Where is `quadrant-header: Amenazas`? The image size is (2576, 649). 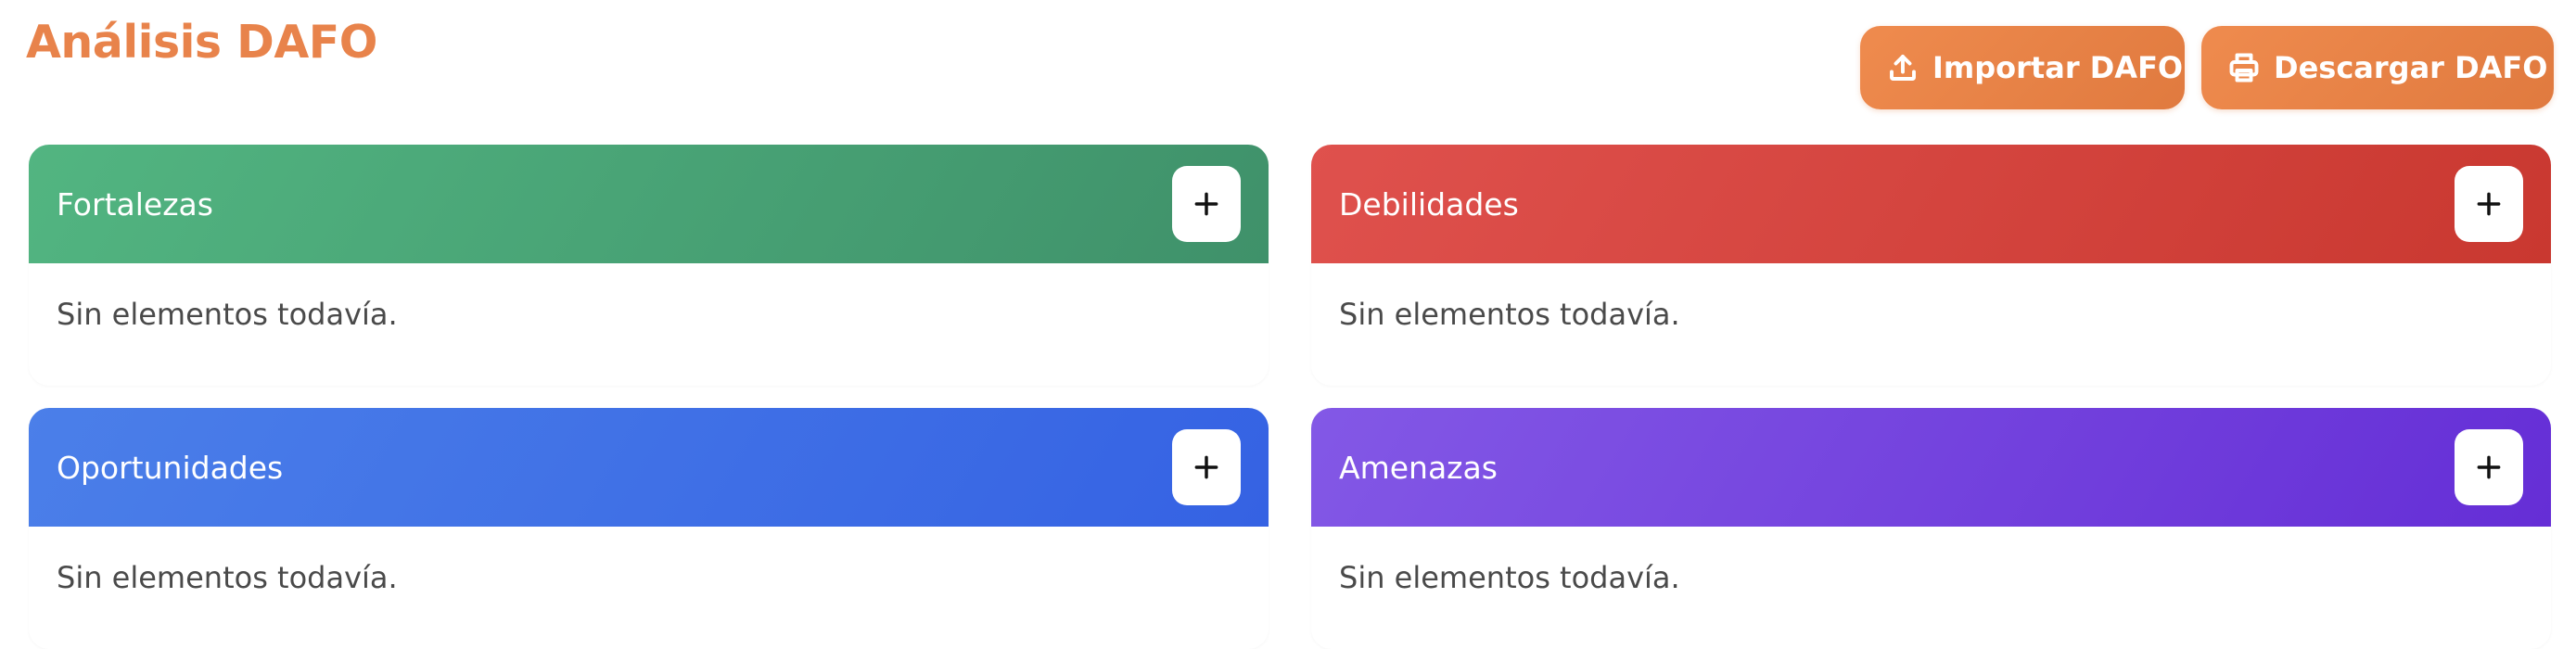
quadrant-header: Amenazas is located at coordinates (1931, 468).